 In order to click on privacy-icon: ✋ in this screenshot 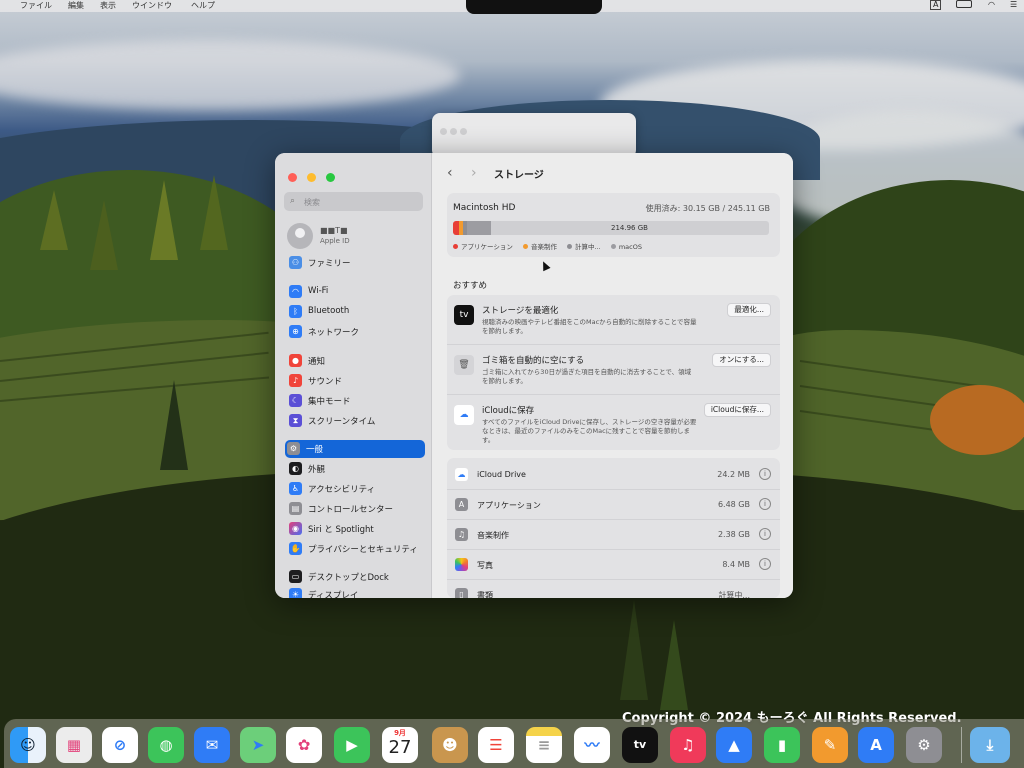, I will do `click(295, 548)`.